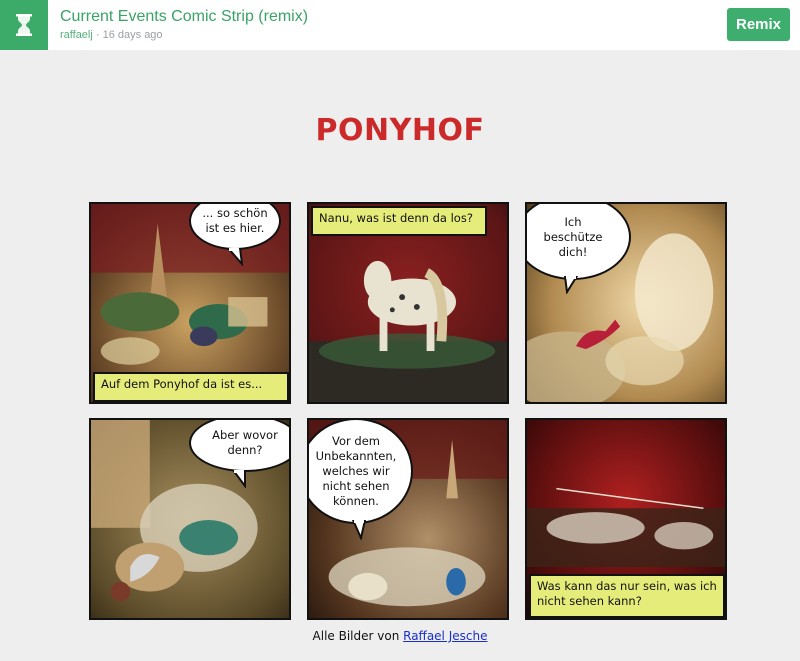  What do you see at coordinates (758, 24) in the screenshot?
I see `remix-button: Remix` at bounding box center [758, 24].